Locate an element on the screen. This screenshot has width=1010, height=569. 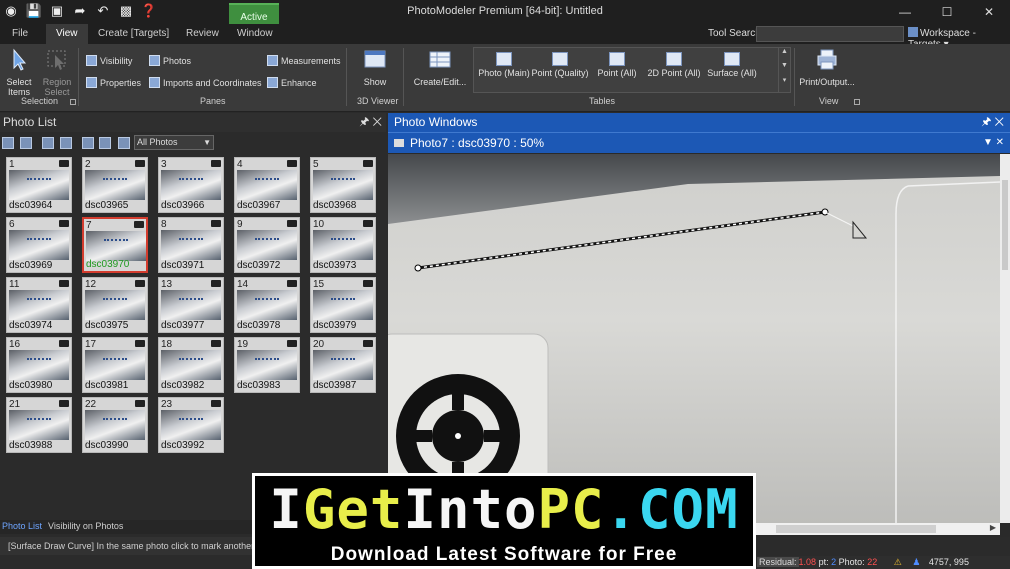
chevron-down-icon: ▼ is located at coordinates (784, 69).